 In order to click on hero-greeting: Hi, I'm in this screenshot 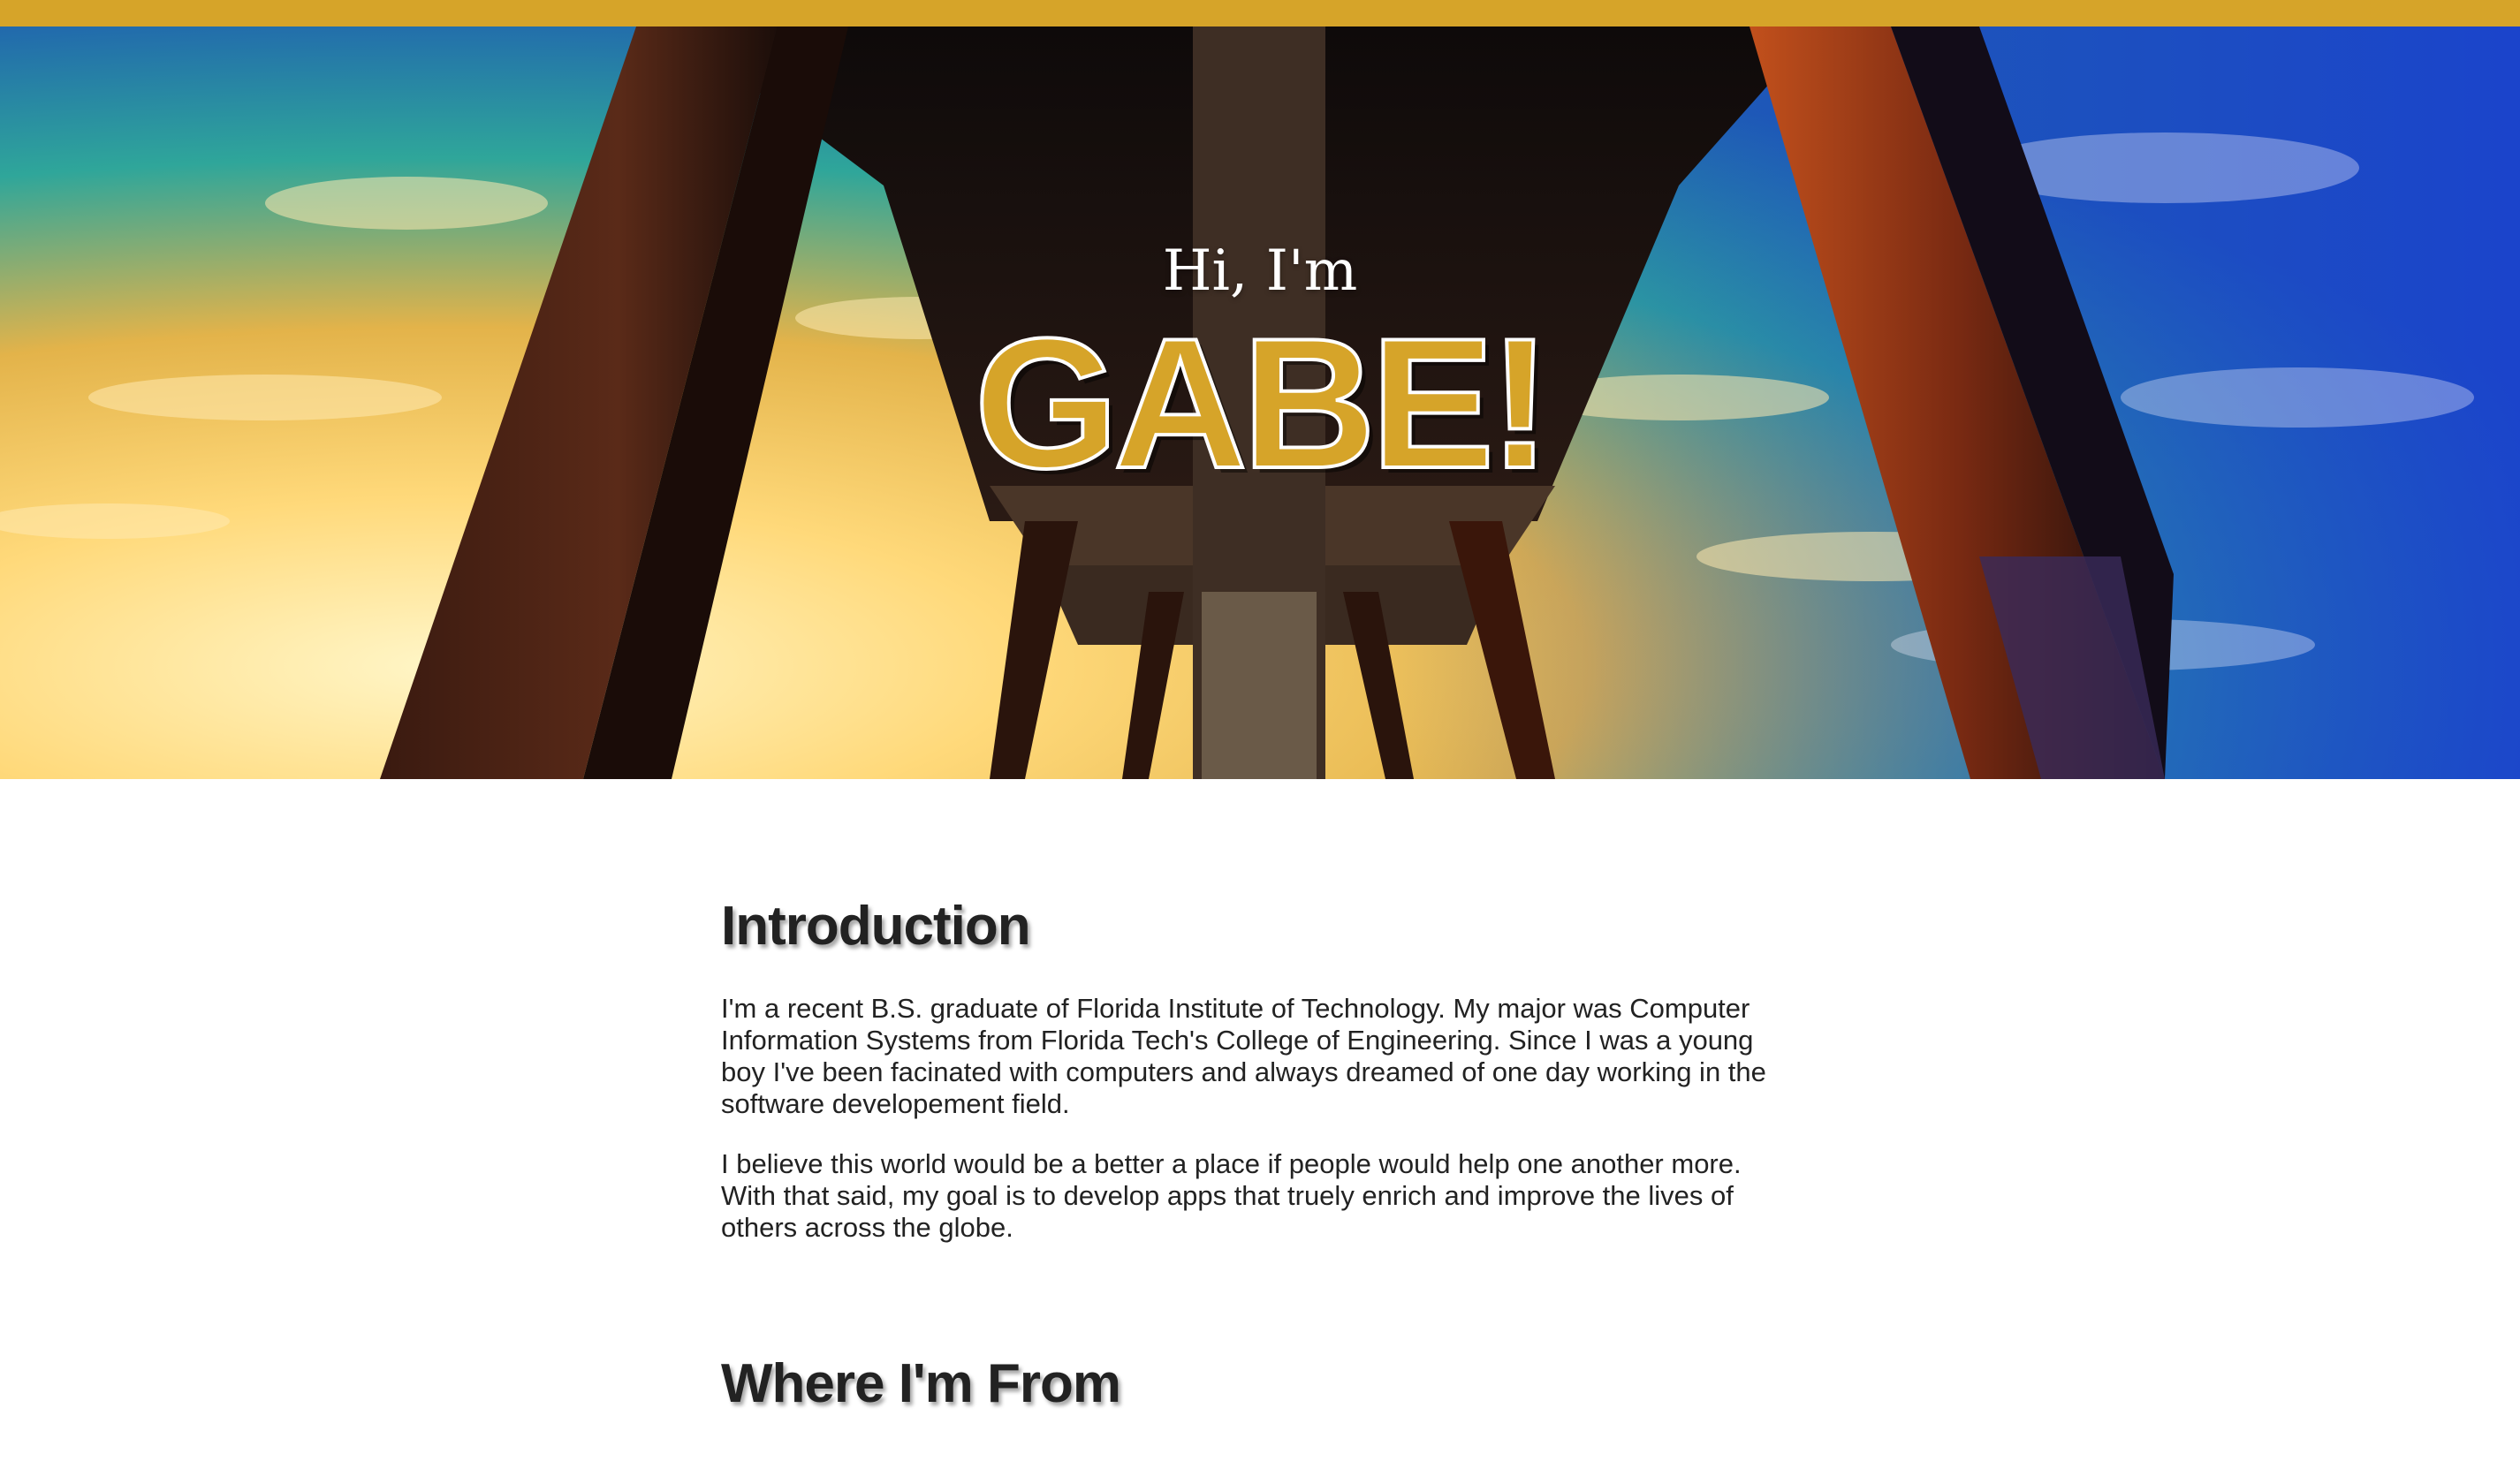, I will do `click(1260, 271)`.